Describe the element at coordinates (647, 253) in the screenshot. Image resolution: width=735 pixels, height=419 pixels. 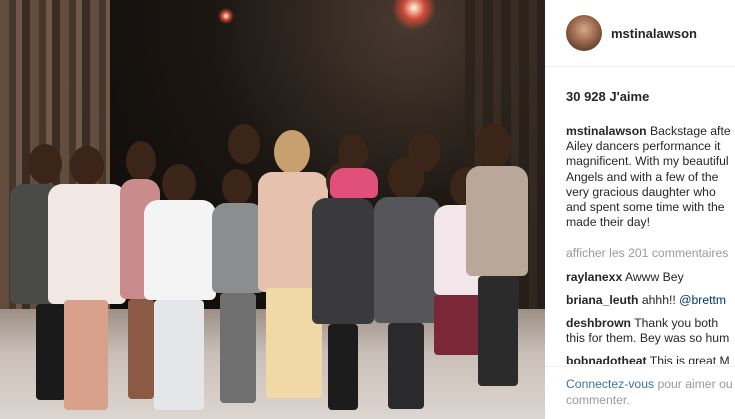
I see `view-all-comments-link: afficher les 201 commentaires` at that location.